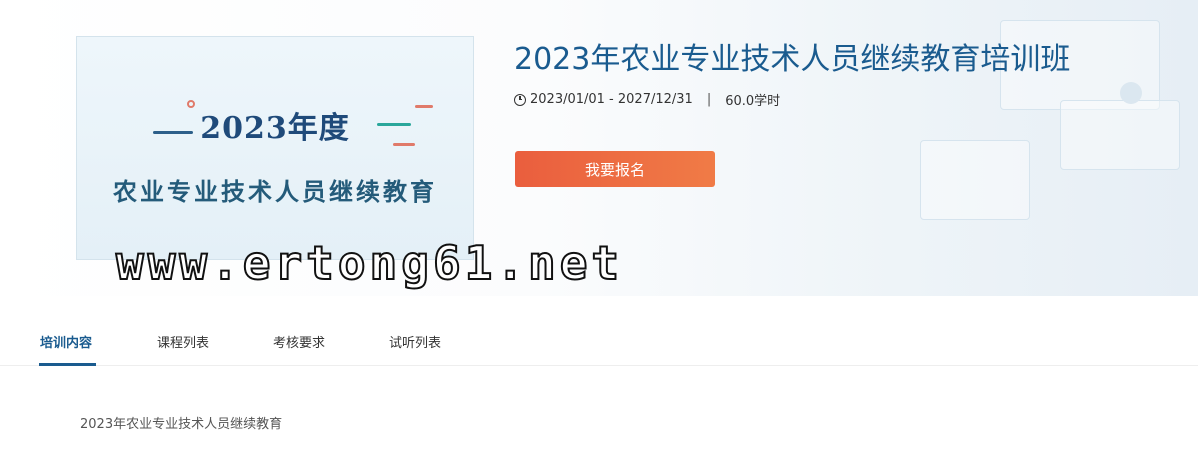  What do you see at coordinates (611, 99) in the screenshot?
I see `course-date-range: 2023/01/01 - 2027/12/31` at bounding box center [611, 99].